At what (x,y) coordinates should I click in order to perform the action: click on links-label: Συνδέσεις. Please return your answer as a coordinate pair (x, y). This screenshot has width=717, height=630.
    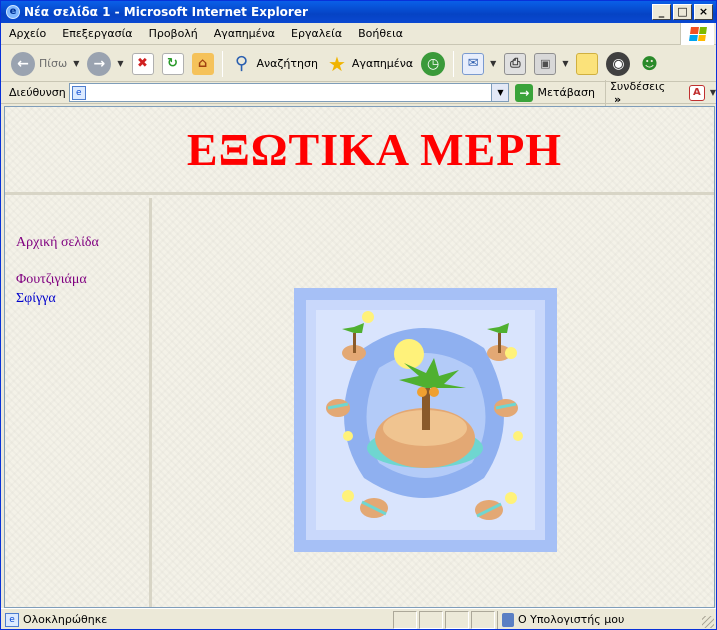
    Looking at the image, I should click on (637, 86).